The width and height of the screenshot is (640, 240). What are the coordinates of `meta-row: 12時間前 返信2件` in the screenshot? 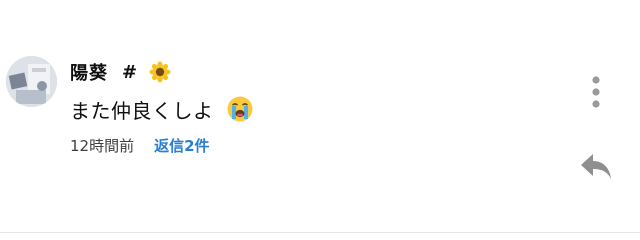 It's located at (140, 145).